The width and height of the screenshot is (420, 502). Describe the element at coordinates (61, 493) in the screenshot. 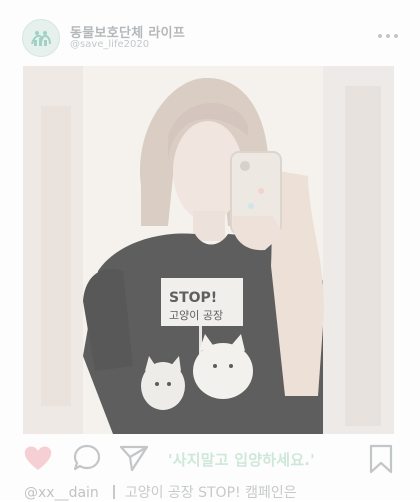

I see `caption-username: @xx__dain` at that location.